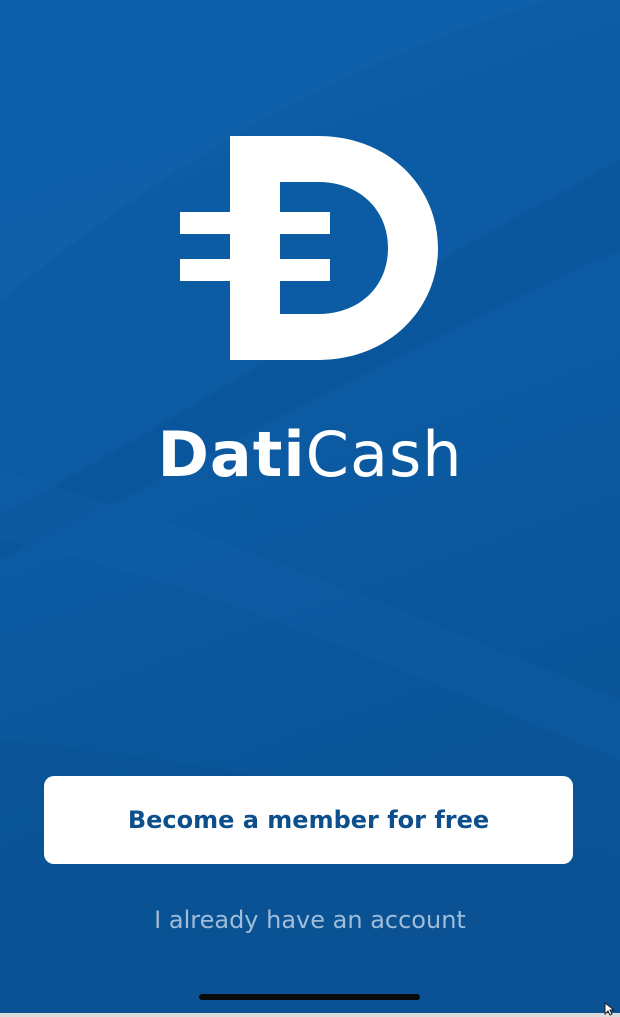 The height and width of the screenshot is (1017, 620). I want to click on become-member-button: Become a member for free, so click(308, 820).